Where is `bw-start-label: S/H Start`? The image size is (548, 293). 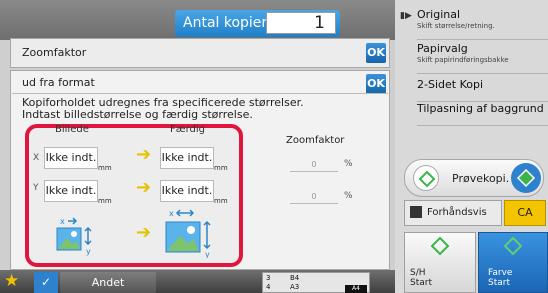 bw-start-label: S/H Start is located at coordinates (421, 278).